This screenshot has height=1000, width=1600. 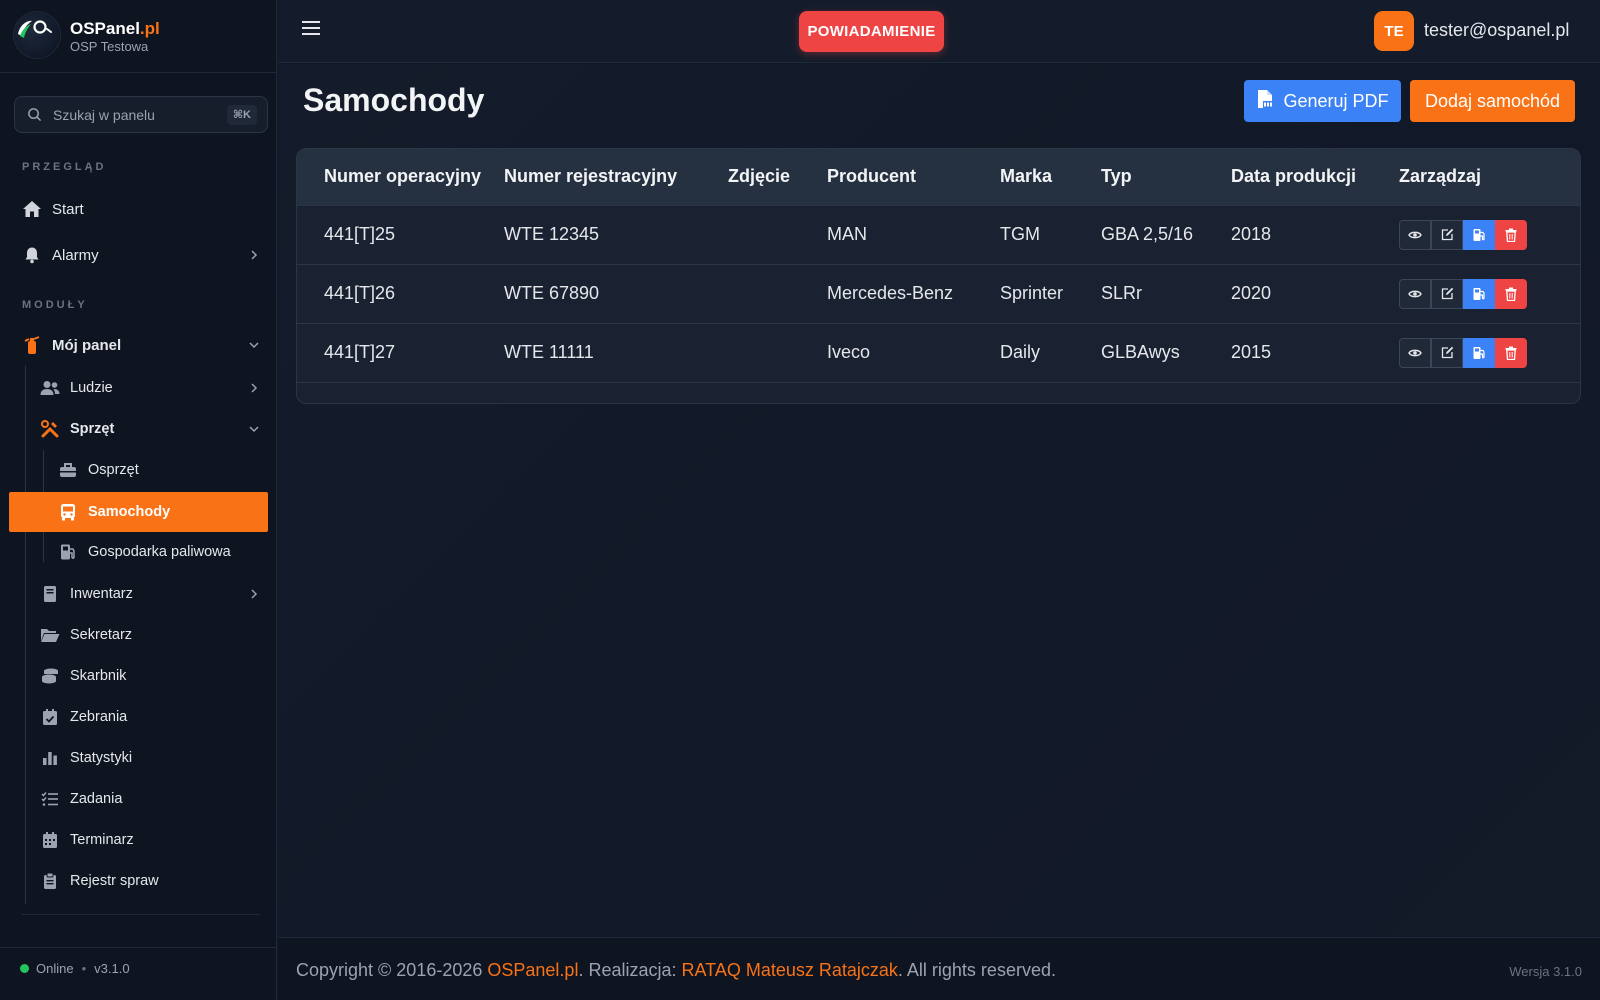 I want to click on sidebar-item-inventory: Inwentarz, so click(x=150, y=594).